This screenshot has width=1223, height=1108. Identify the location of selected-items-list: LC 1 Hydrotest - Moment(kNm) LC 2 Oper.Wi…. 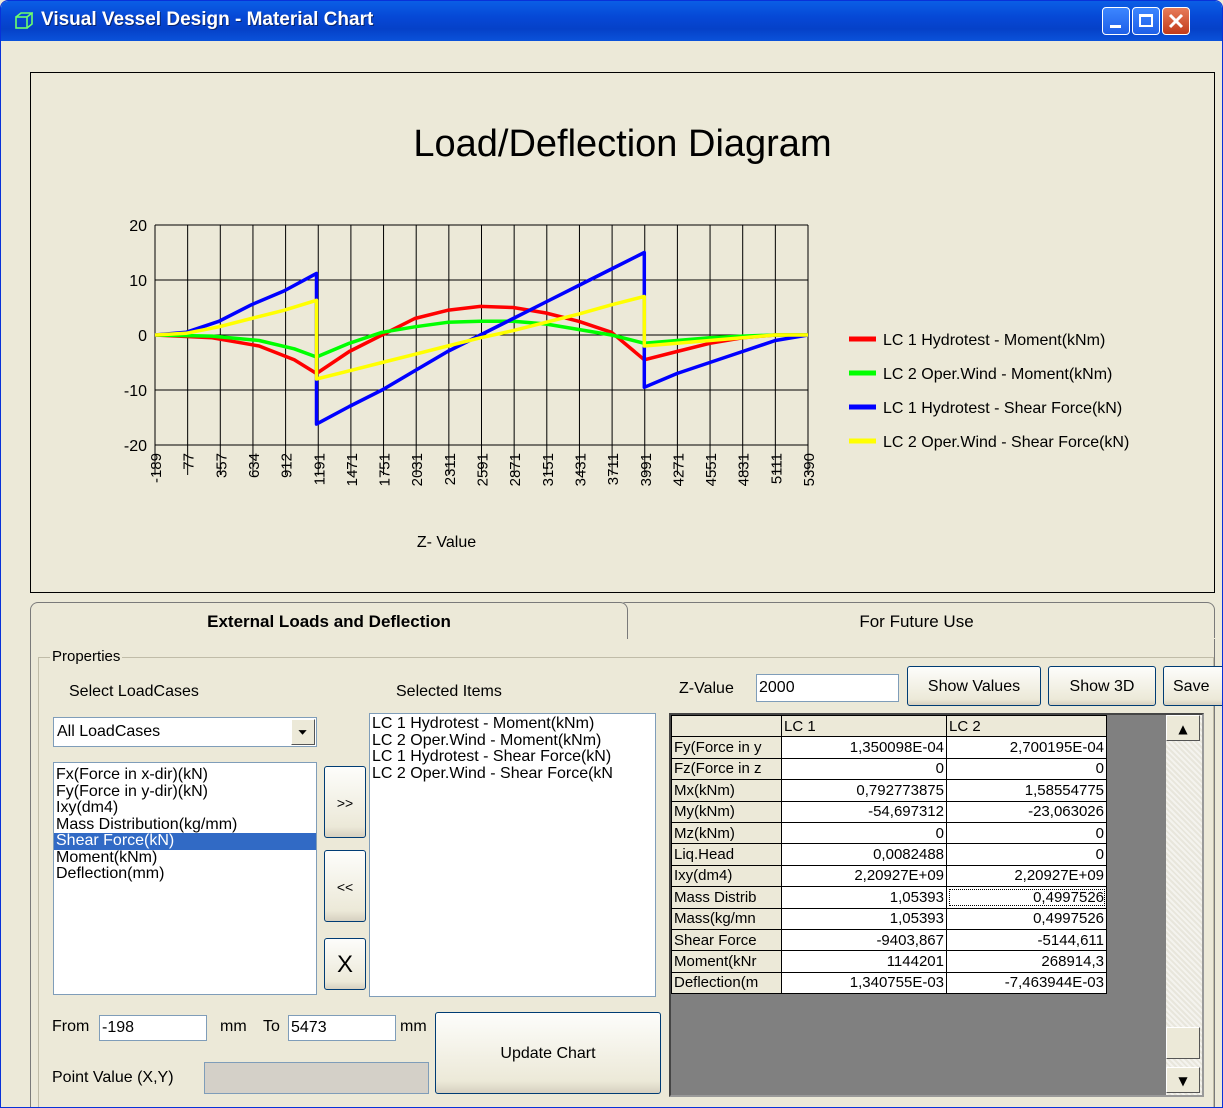
(512, 855).